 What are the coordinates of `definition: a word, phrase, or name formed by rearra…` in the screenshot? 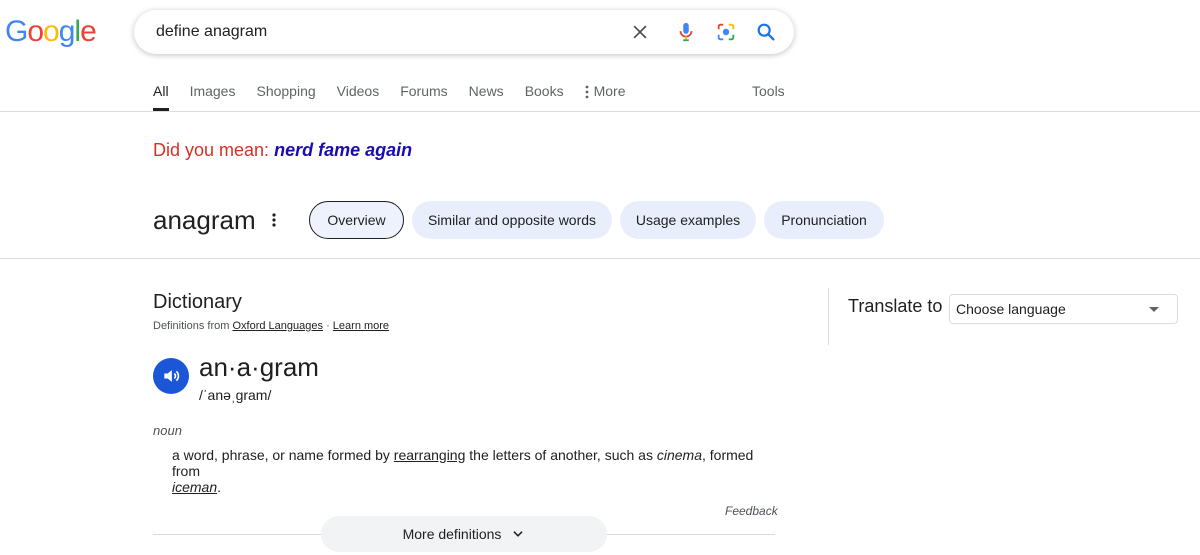 It's located at (472, 471).